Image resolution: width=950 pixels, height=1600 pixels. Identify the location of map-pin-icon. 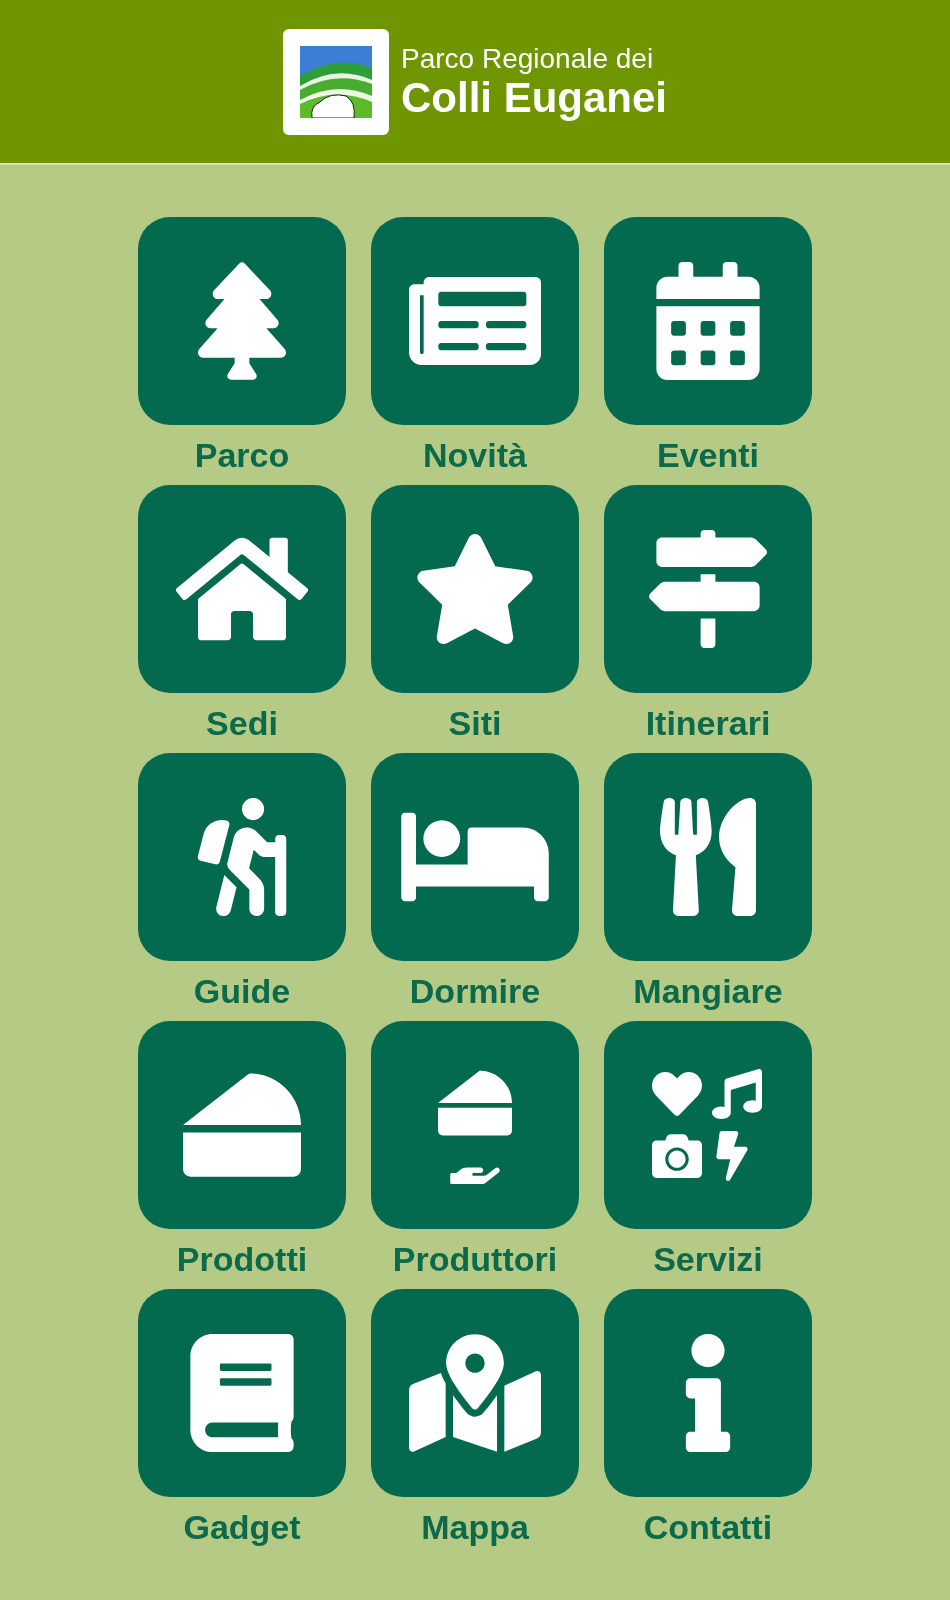
(475, 1393).